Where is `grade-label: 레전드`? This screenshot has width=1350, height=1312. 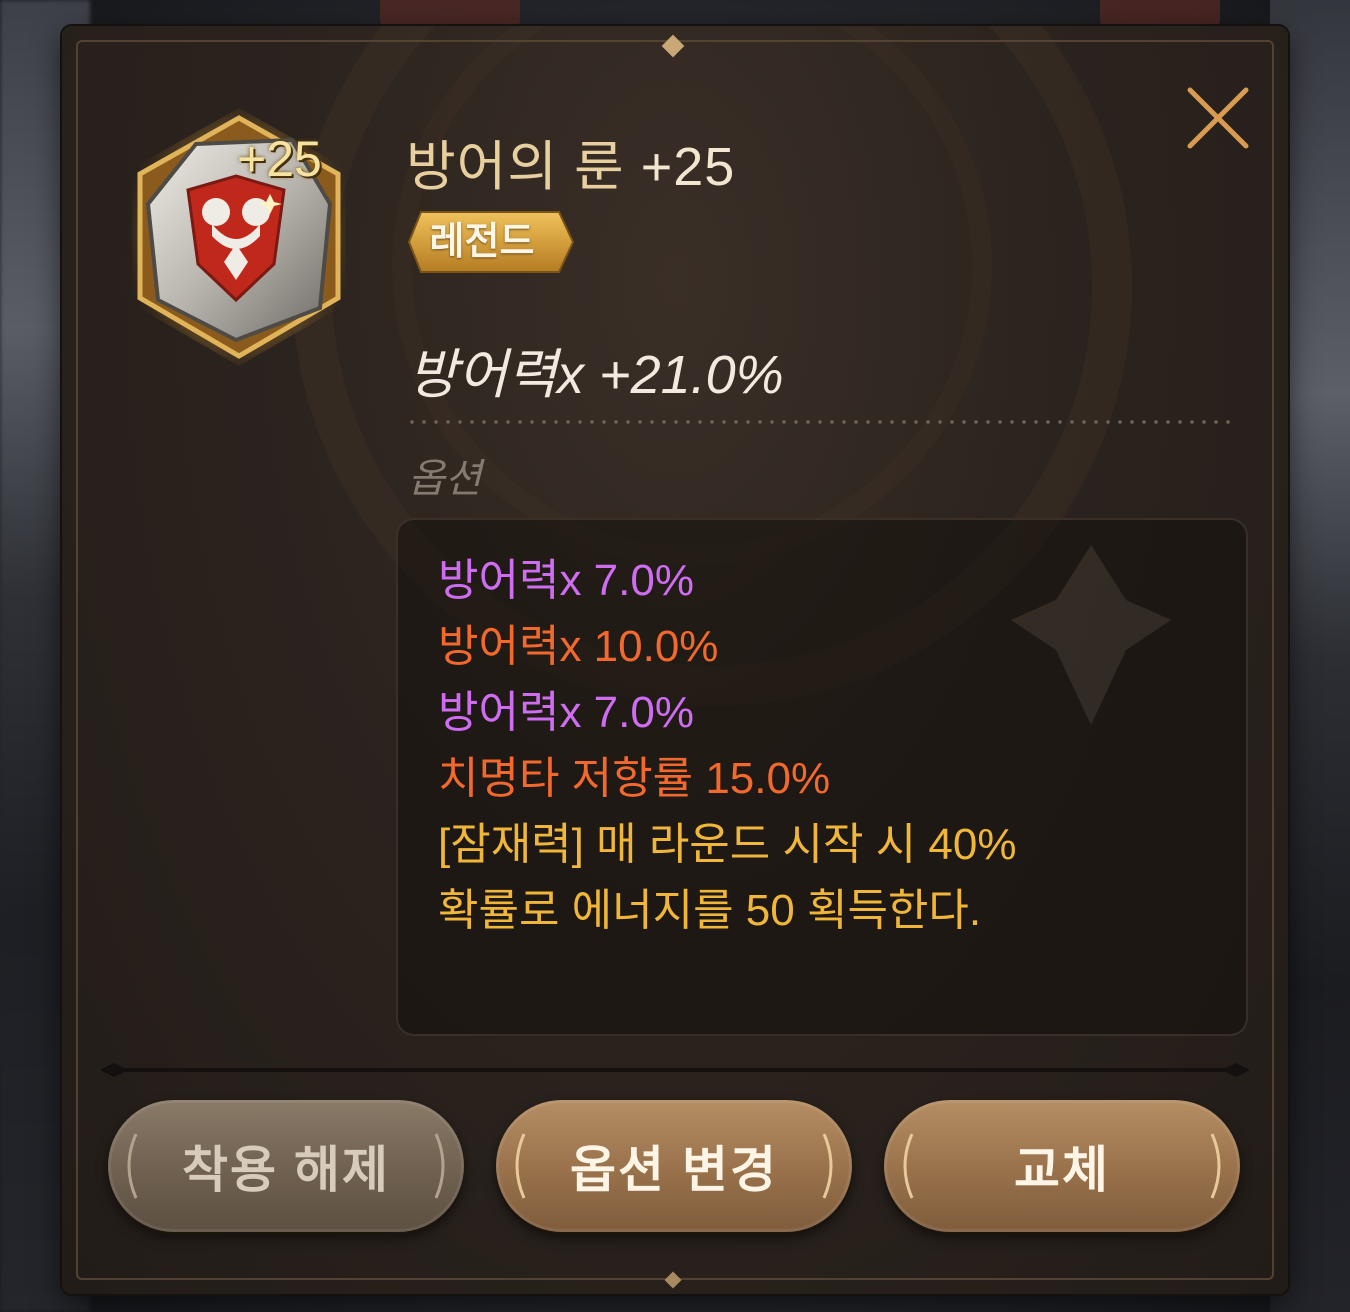 grade-label: 레전드 is located at coordinates (482, 242).